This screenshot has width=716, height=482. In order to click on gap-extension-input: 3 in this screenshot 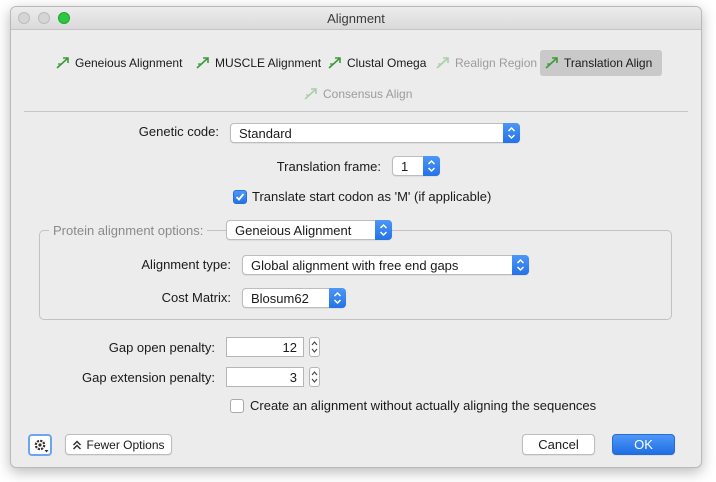, I will do `click(265, 377)`.